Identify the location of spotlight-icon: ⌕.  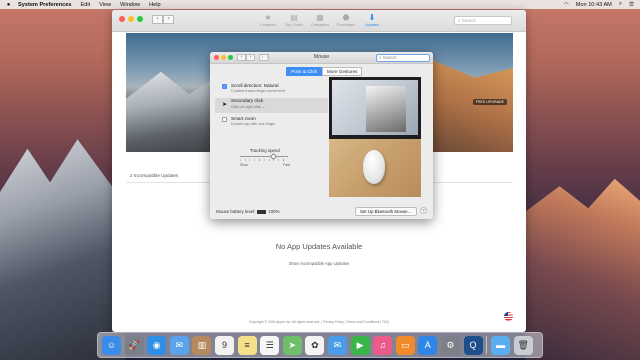
(620, 4).